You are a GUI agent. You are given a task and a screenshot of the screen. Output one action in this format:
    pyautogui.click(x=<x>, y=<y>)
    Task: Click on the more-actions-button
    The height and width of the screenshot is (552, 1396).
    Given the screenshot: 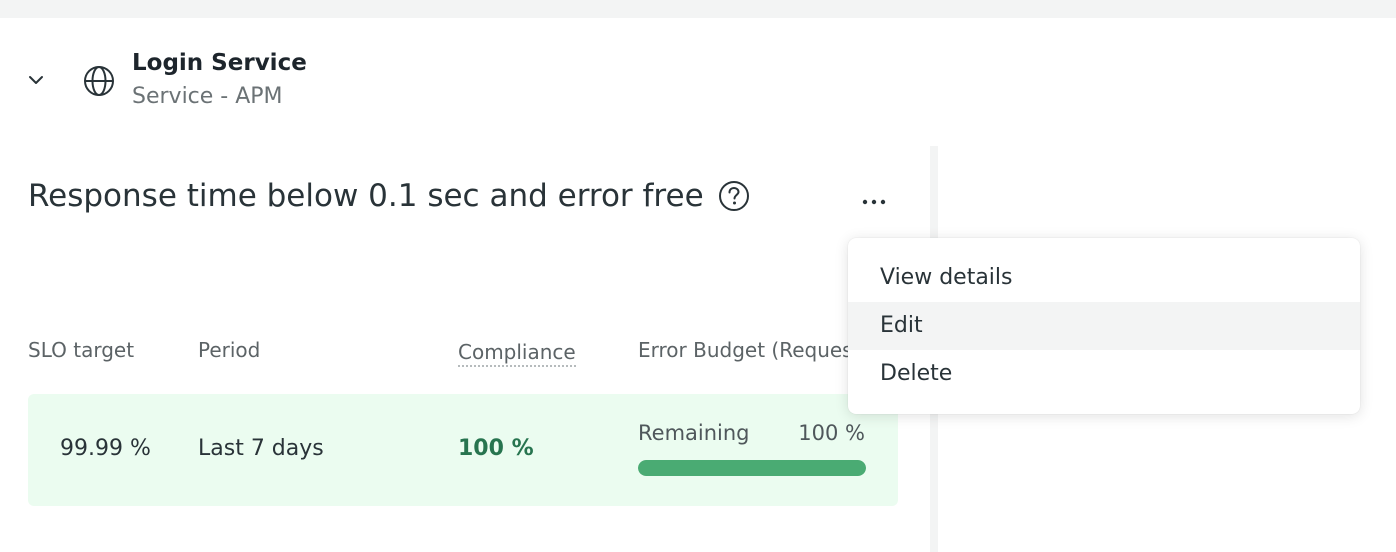 What is the action you would take?
    pyautogui.click(x=874, y=202)
    